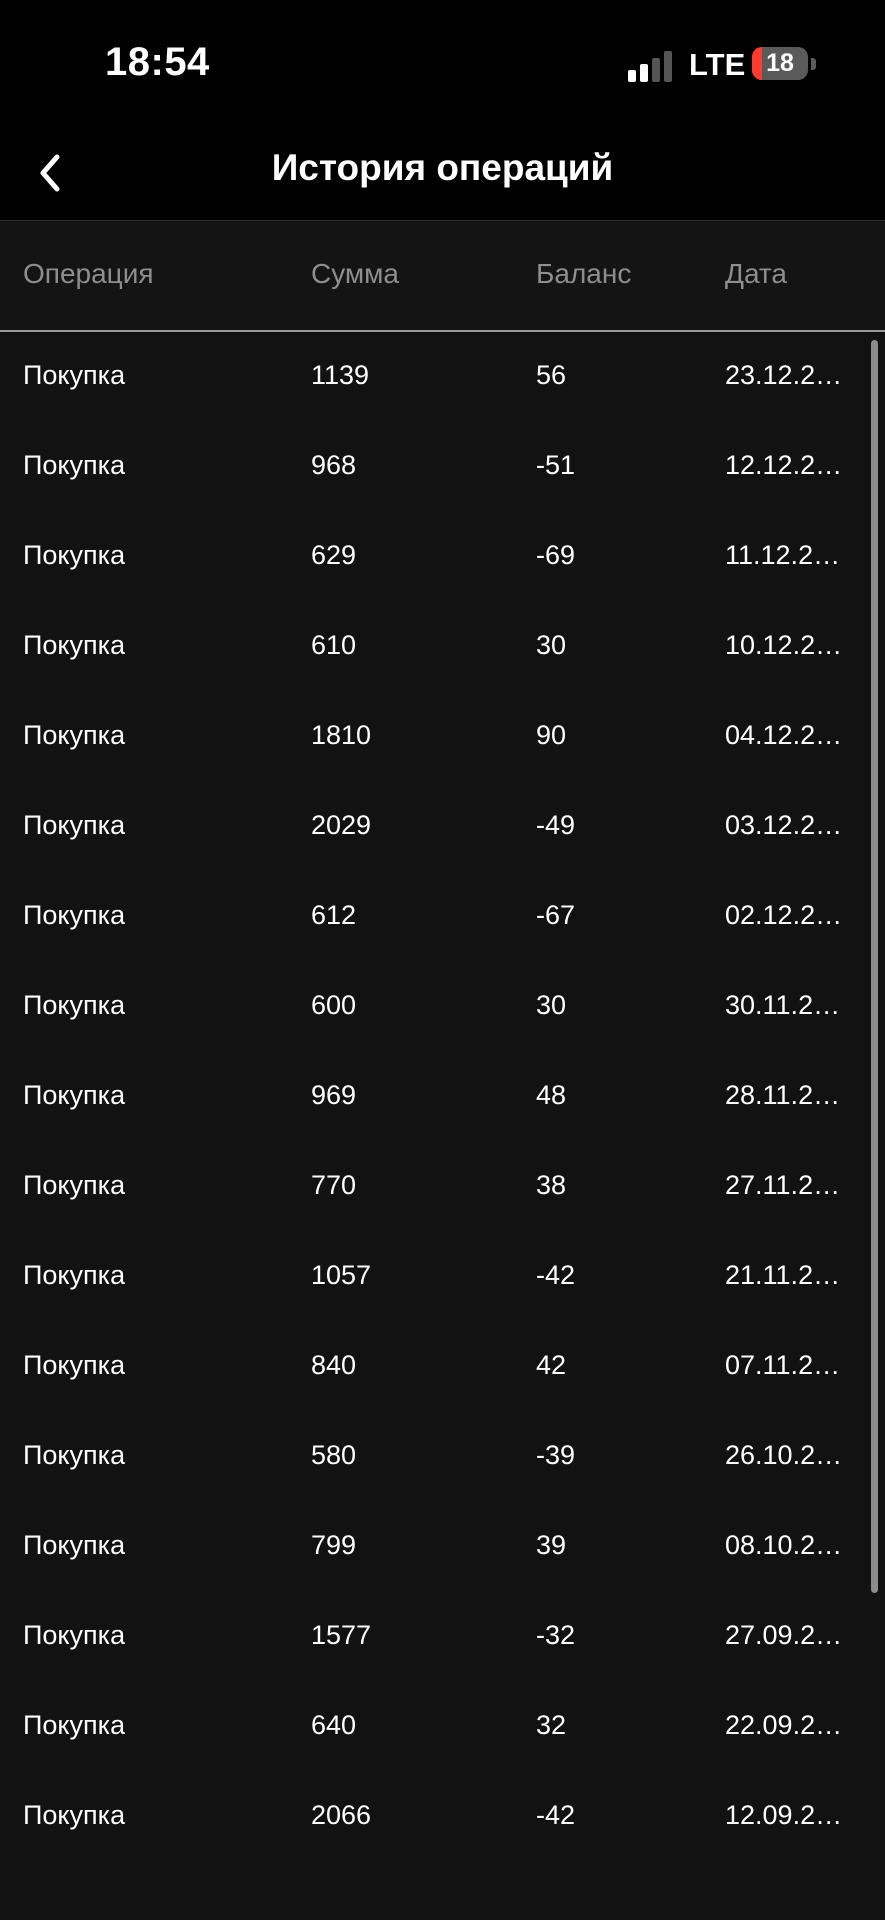  What do you see at coordinates (355, 273) in the screenshot?
I see `column-header-amount: Сумма` at bounding box center [355, 273].